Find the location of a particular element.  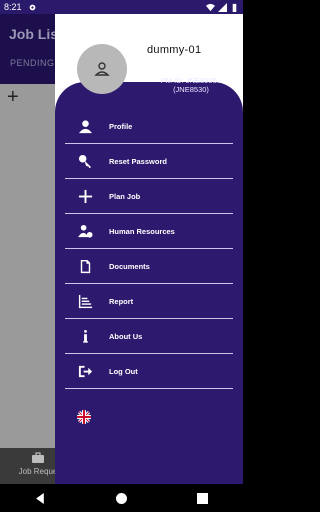

back-icon is located at coordinates (40, 498).